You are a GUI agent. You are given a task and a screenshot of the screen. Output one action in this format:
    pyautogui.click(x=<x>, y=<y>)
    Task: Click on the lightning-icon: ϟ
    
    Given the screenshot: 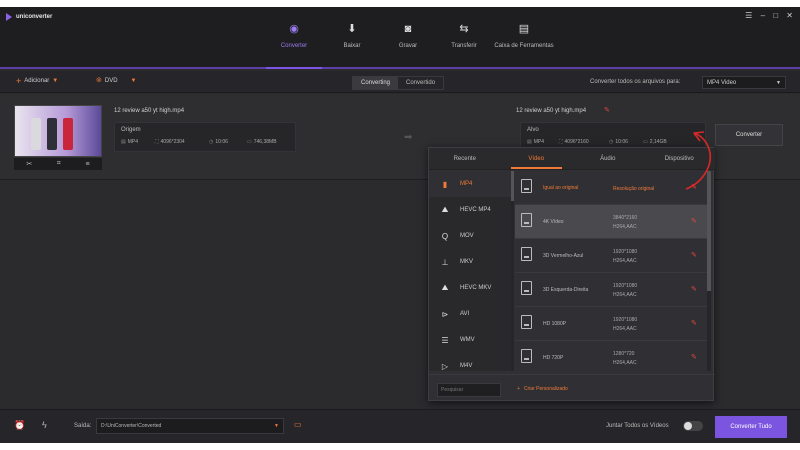 What is the action you would take?
    pyautogui.click(x=44, y=425)
    